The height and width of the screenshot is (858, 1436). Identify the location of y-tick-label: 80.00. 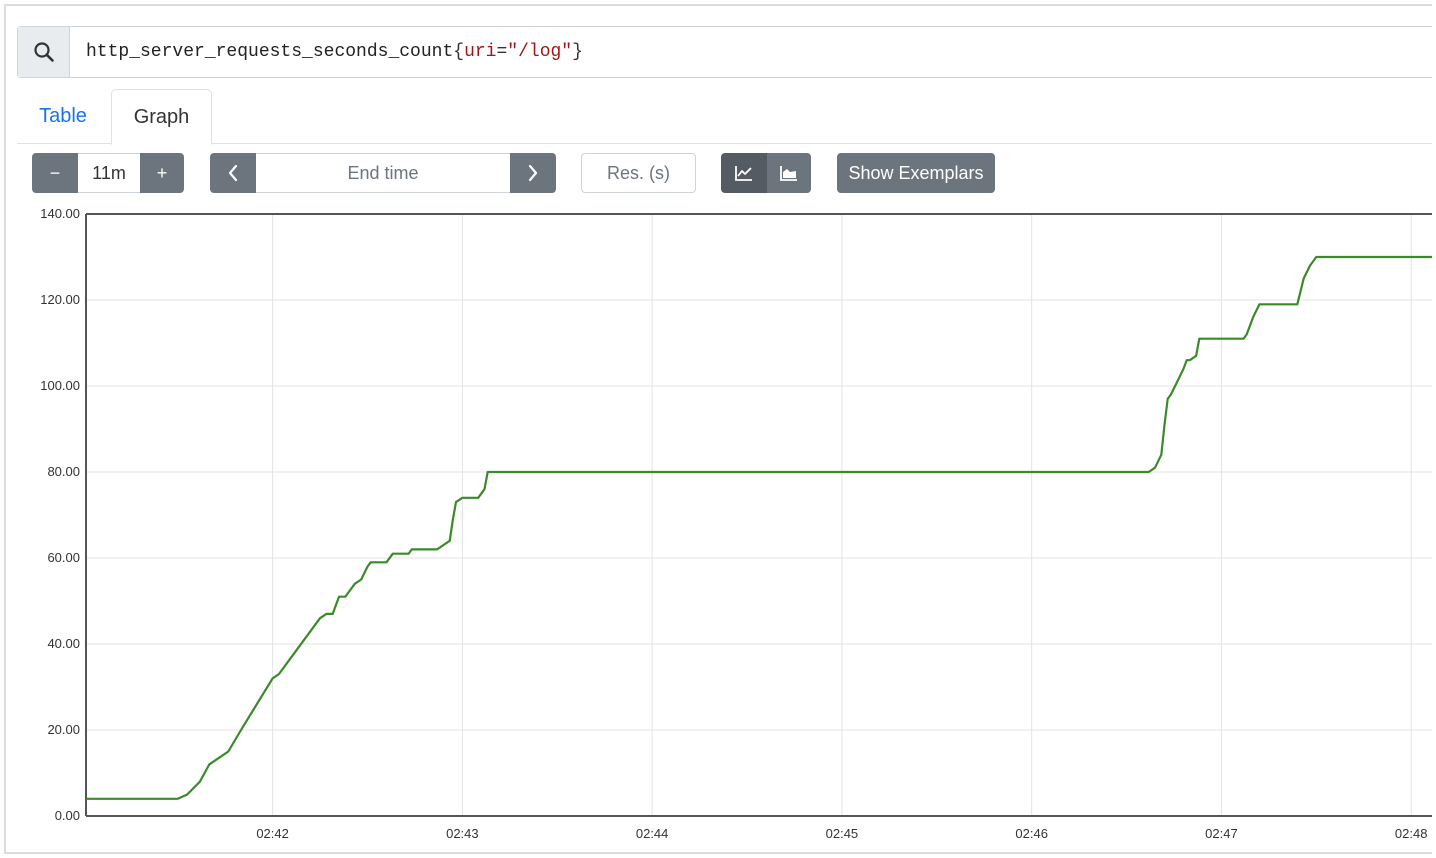
(63, 471).